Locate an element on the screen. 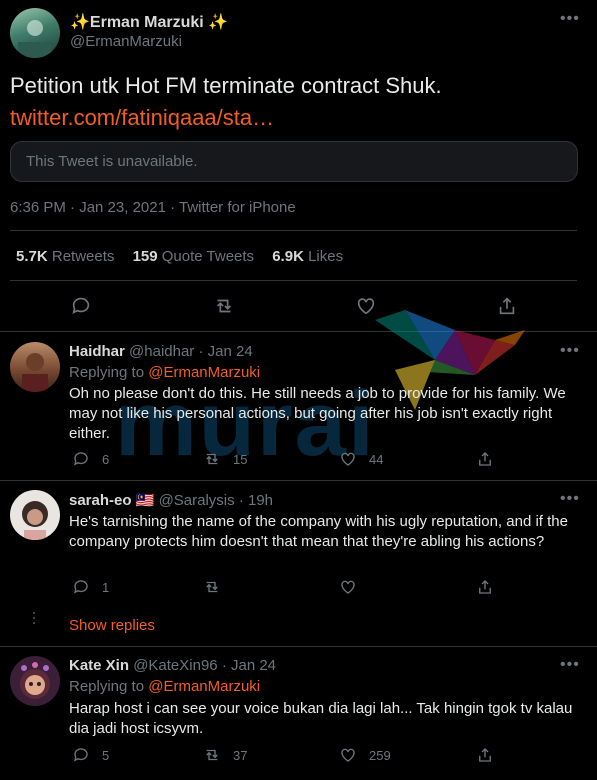 The image size is (597, 780). likes-stat: 6.9K Likes is located at coordinates (307, 256).